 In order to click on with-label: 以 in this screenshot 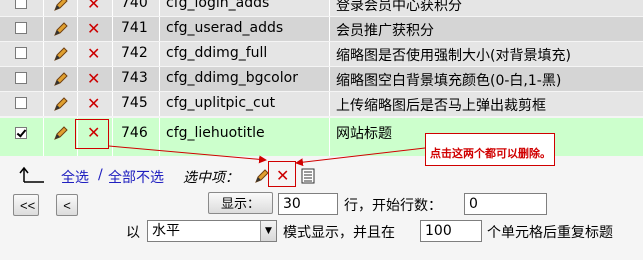, I will do `click(133, 233)`.